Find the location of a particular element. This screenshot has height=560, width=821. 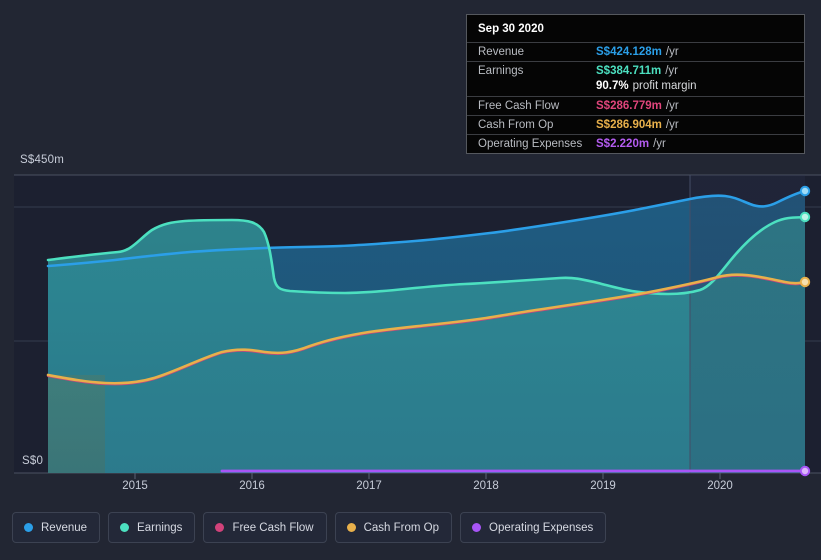

tooltip-value-operating-expenses: S$2.220m is located at coordinates (623, 144).